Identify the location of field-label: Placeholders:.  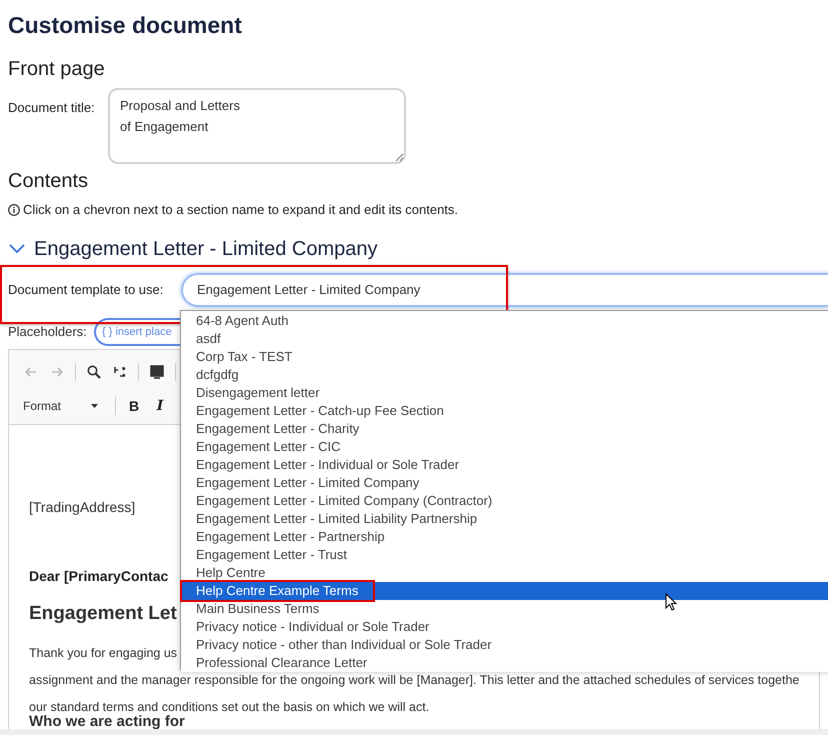
(48, 332).